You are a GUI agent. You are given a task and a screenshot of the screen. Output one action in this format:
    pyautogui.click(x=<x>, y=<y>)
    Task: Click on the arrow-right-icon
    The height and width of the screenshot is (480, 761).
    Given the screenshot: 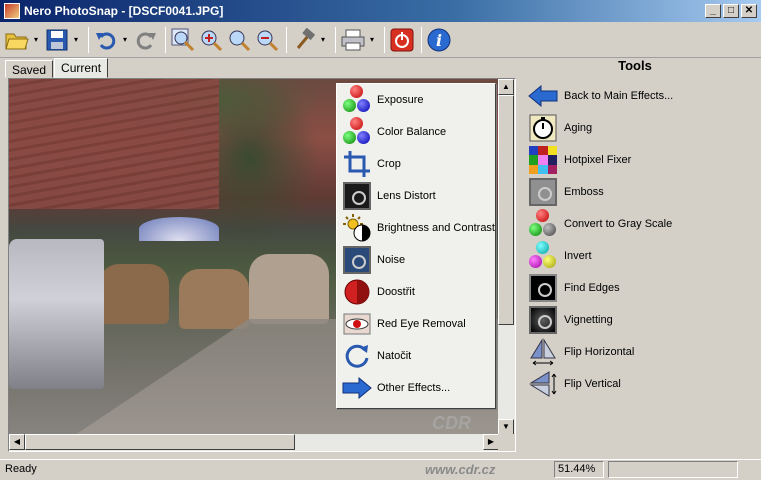 What is the action you would take?
    pyautogui.click(x=357, y=388)
    